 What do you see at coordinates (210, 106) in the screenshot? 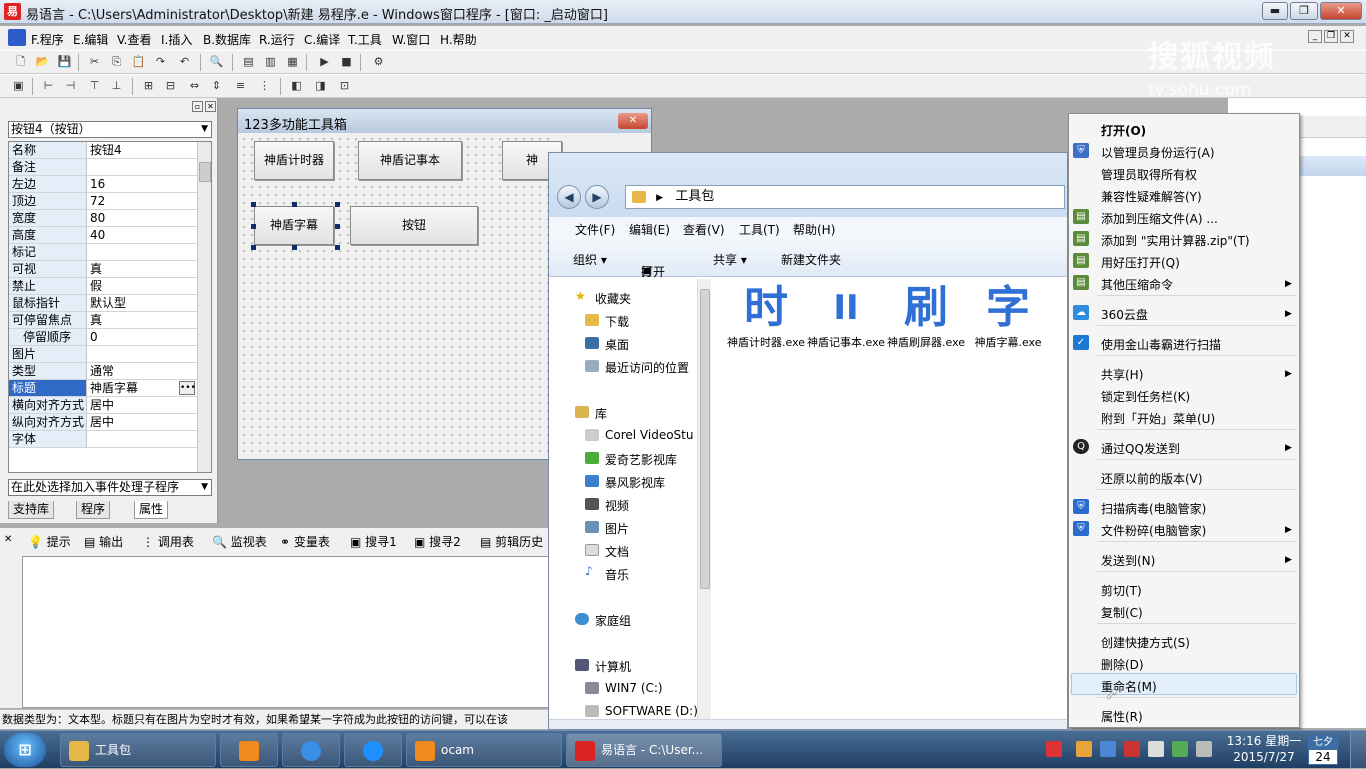
I see `panel-close-button: ✕` at bounding box center [210, 106].